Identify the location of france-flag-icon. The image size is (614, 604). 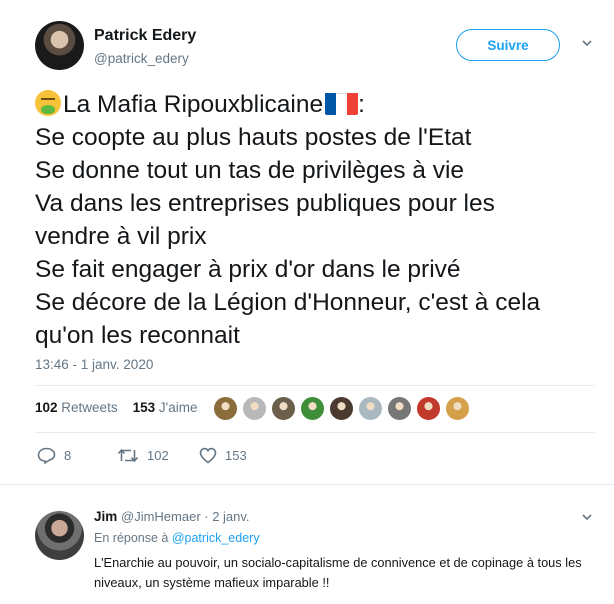
(342, 103).